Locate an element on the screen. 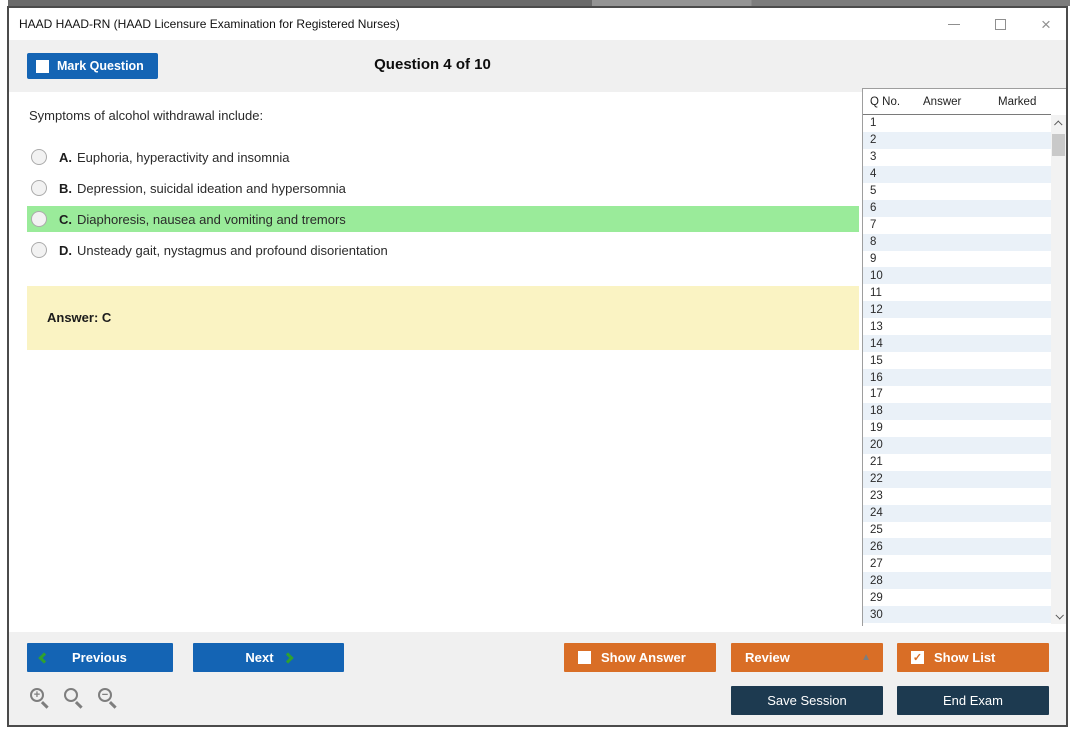  question-list-row: 26 is located at coordinates (957, 547).